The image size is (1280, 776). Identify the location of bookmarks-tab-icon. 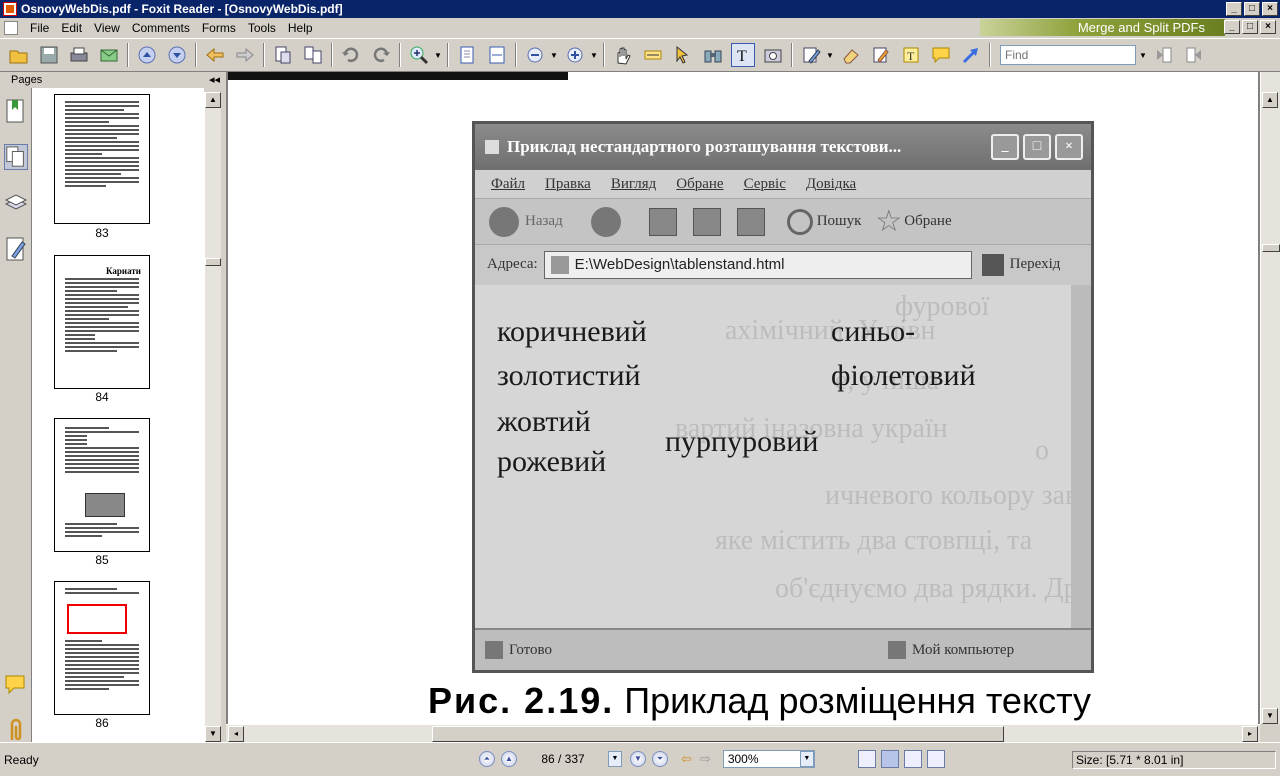
(16, 111).